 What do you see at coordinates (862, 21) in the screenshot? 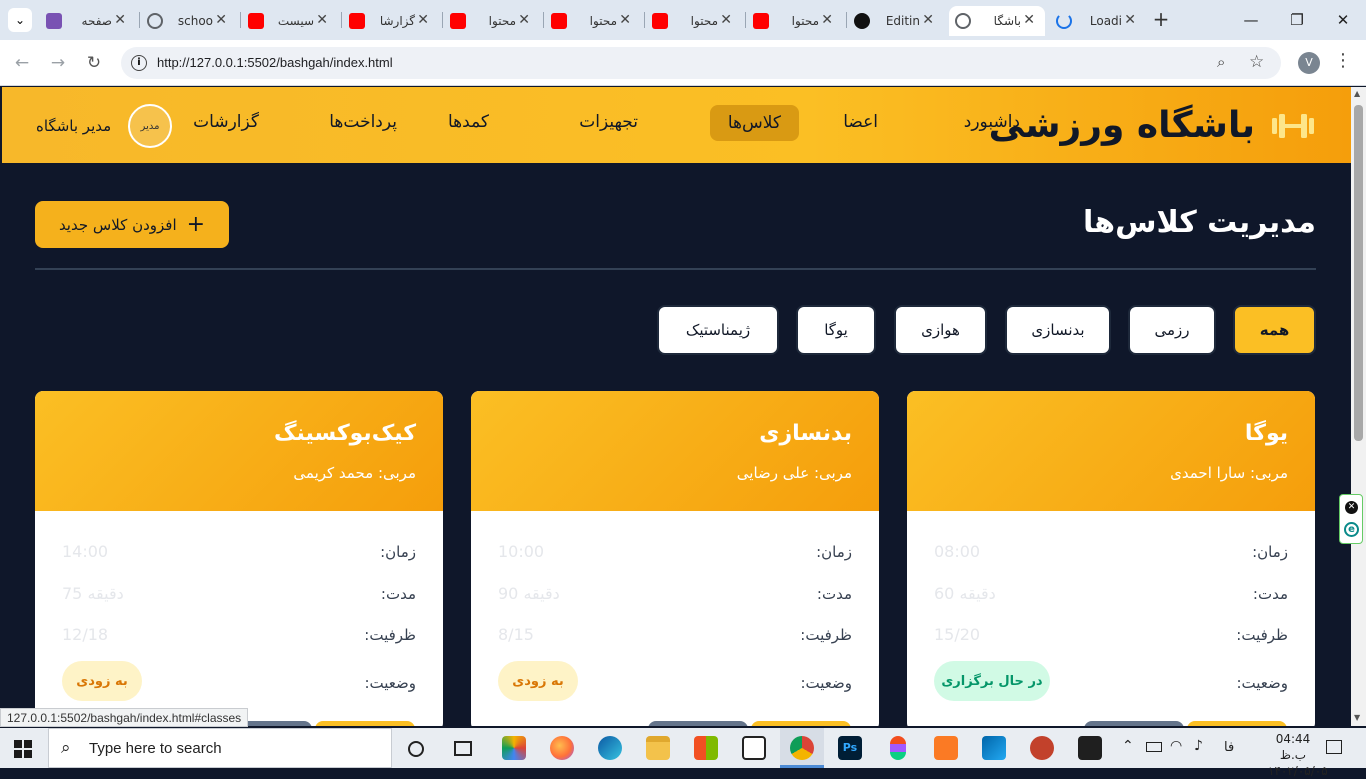
I see `github-icon` at bounding box center [862, 21].